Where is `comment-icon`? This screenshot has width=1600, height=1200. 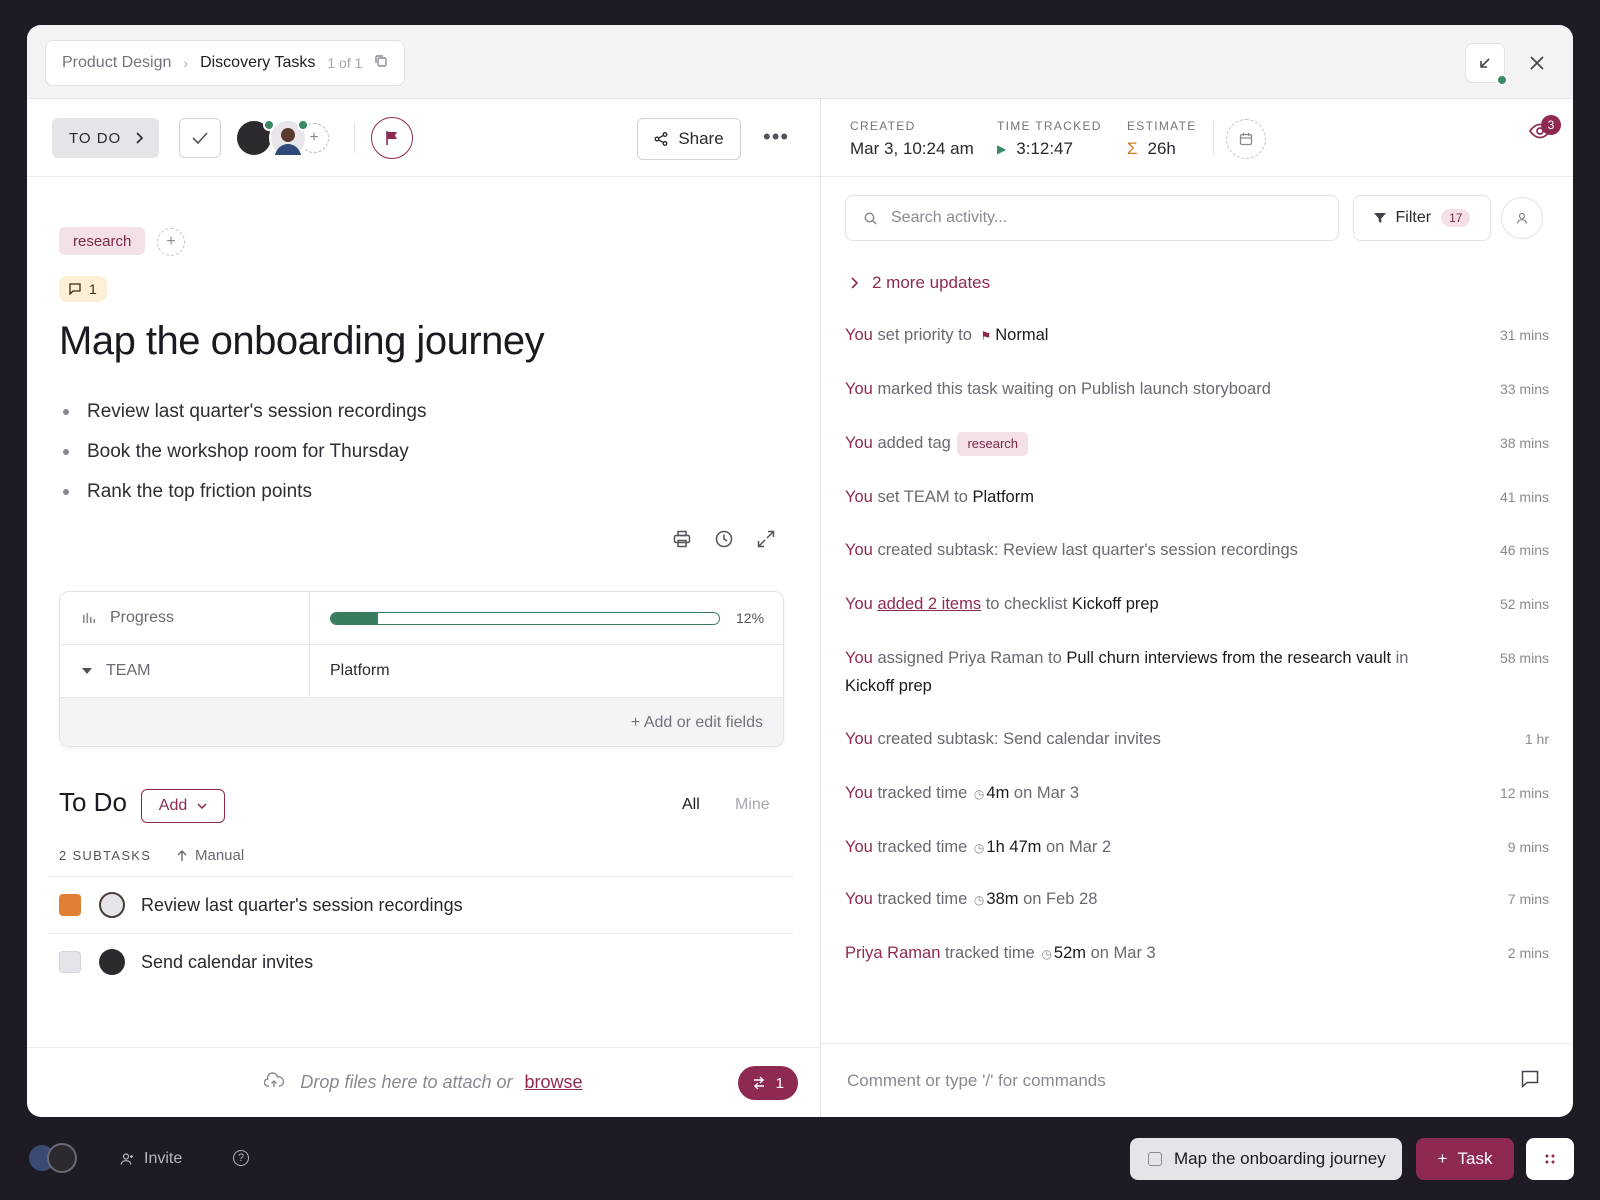
comment-icon is located at coordinates (1530, 1081).